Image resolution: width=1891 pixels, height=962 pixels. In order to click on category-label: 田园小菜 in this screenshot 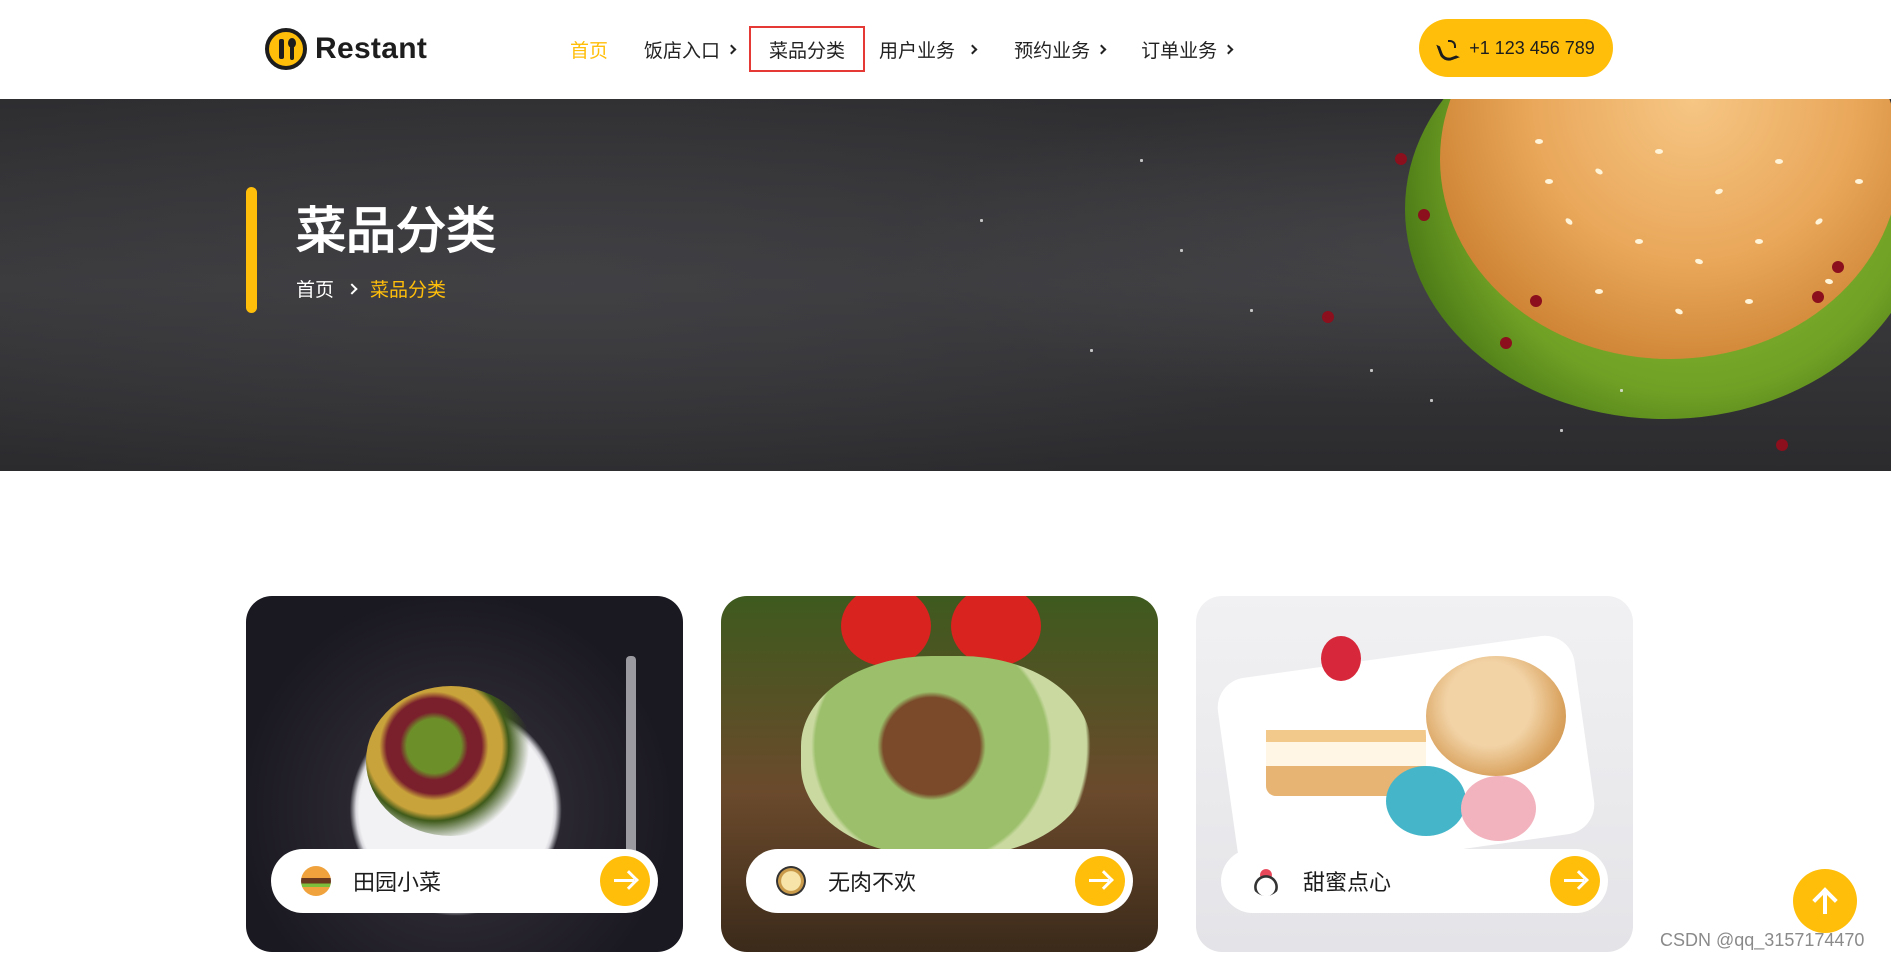, I will do `click(464, 881)`.